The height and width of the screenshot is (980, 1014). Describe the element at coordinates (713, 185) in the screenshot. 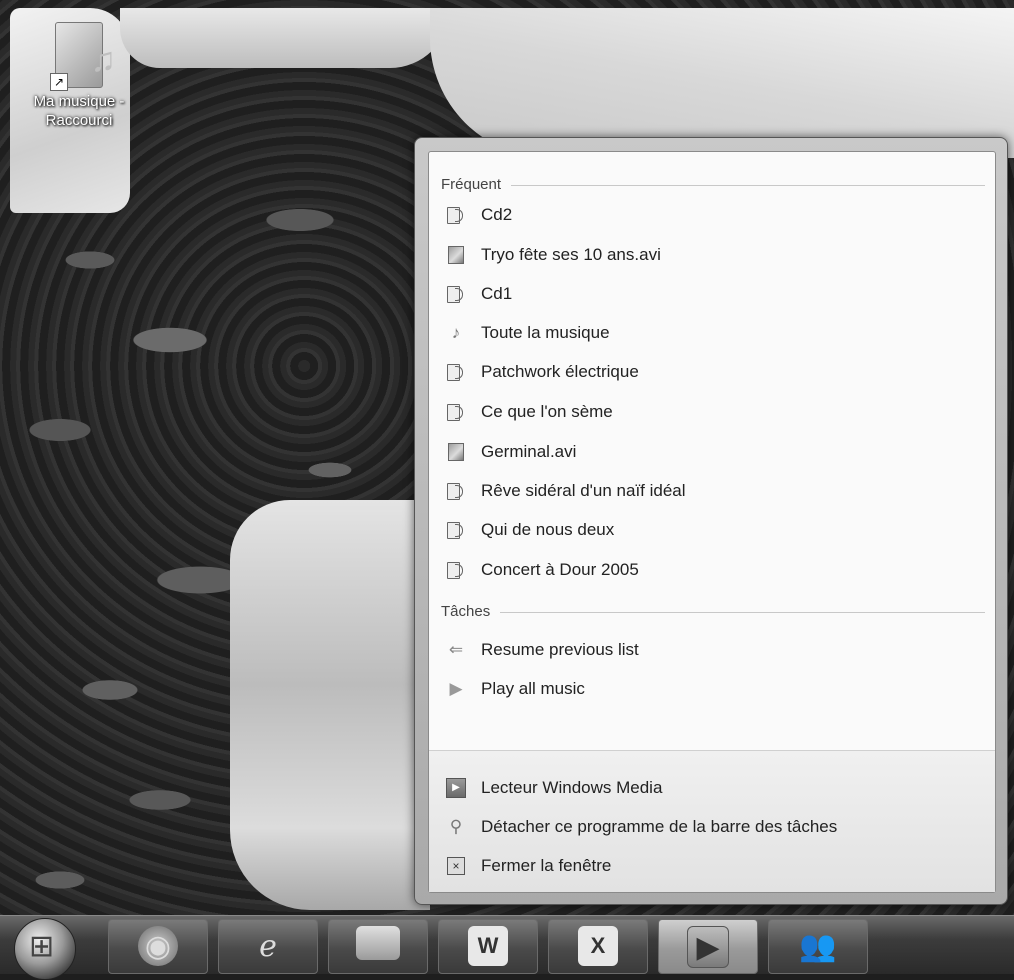

I see `section-header-frequent: Fréquent` at that location.